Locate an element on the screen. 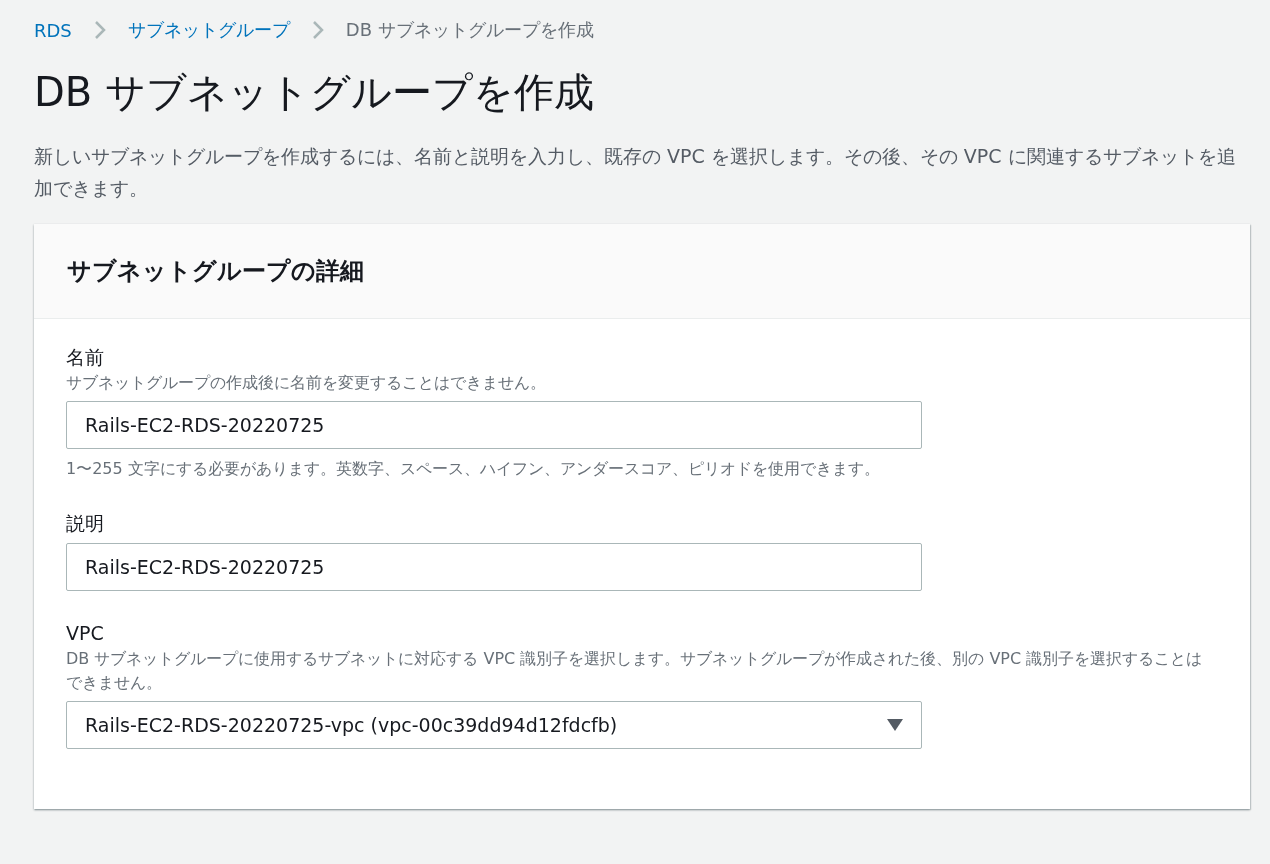 The width and height of the screenshot is (1270, 864). breadcrumb-link: RDS is located at coordinates (53, 30).